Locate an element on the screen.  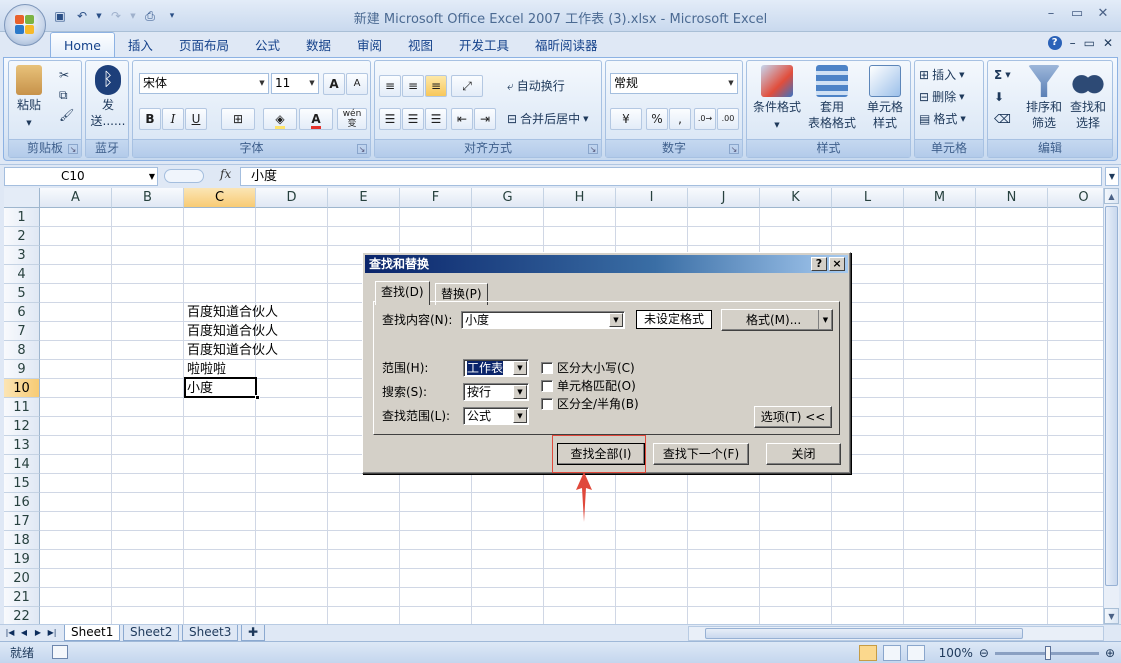
column-header-k: K is located at coordinates (796, 198).